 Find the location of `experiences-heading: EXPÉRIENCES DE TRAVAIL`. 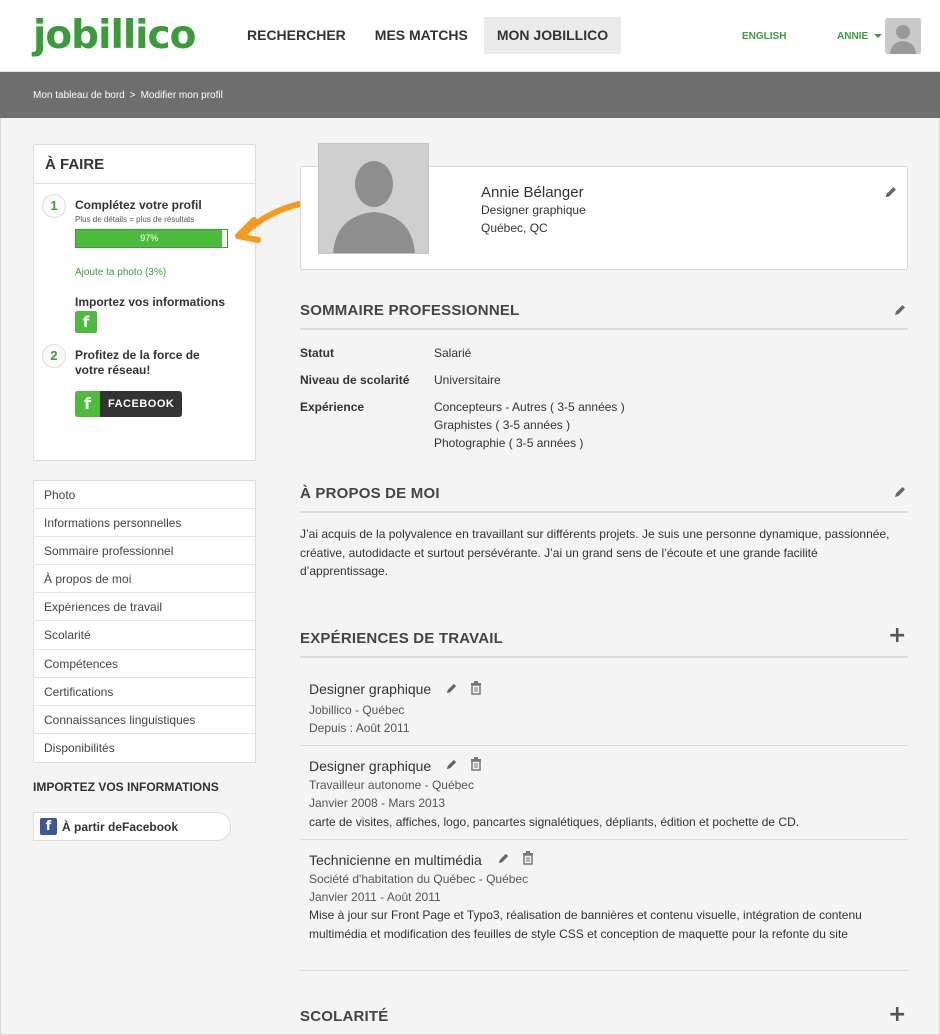

experiences-heading: EXPÉRIENCES DE TRAVAIL is located at coordinates (604, 644).